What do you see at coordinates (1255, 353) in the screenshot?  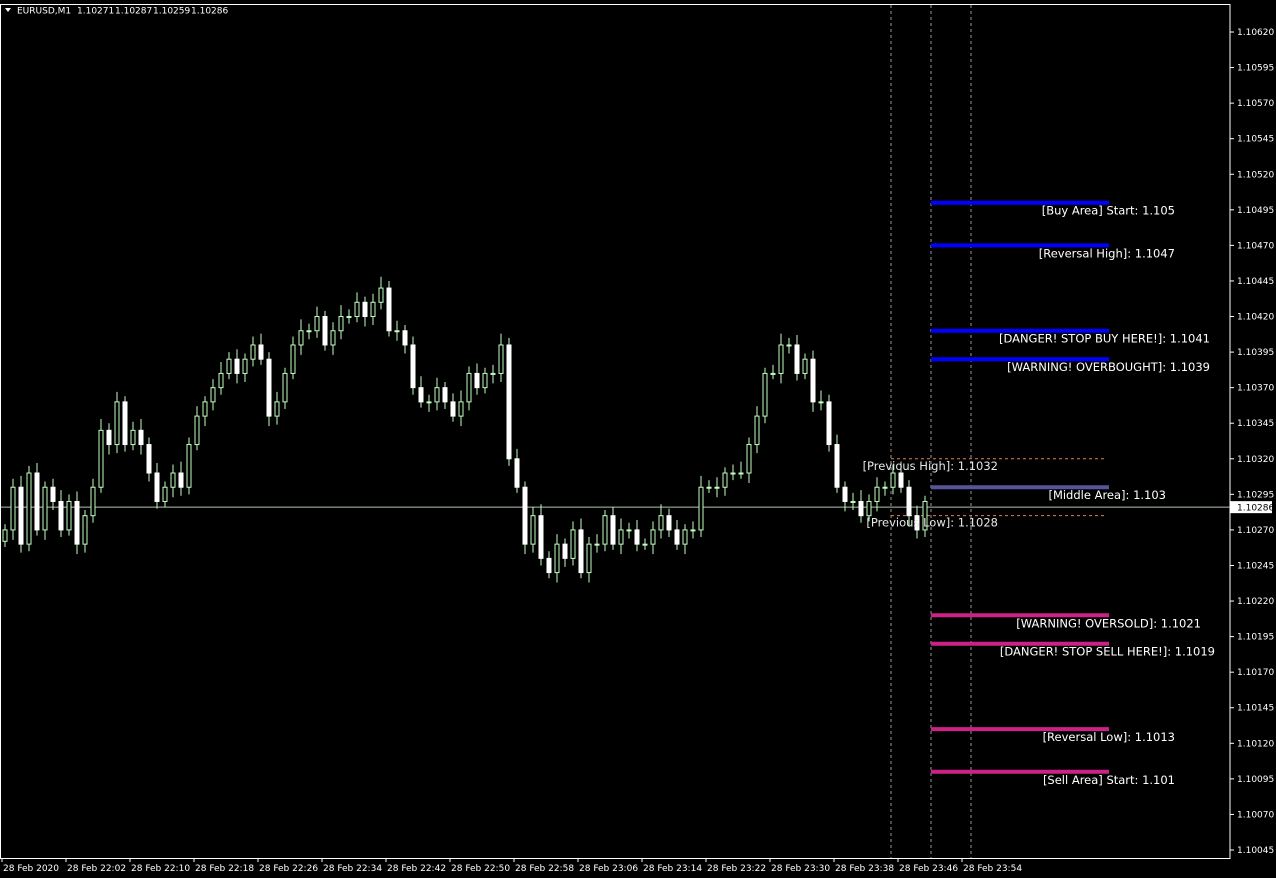 I see `price-tick-label: 1.10395` at bounding box center [1255, 353].